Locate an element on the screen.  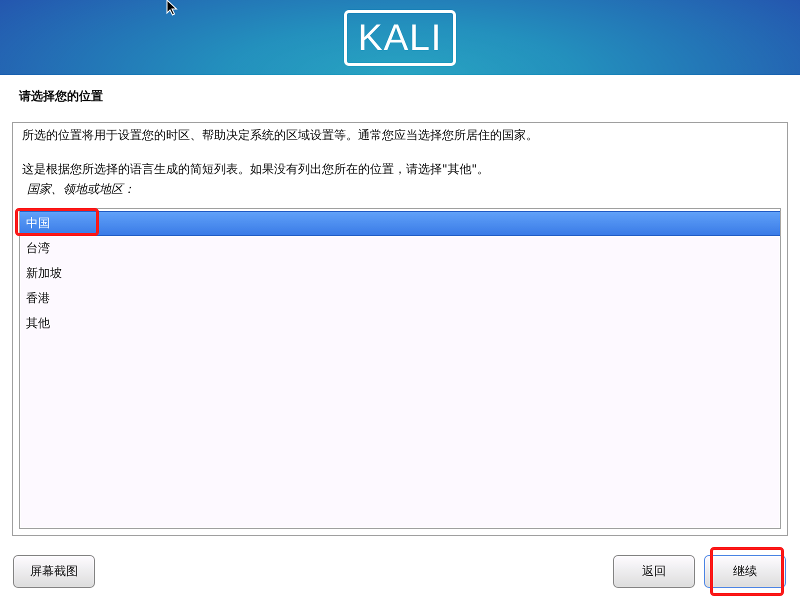
description-text: 这是根据您所选择的语言生成的简短列表。如果没有列出您所在的位置，请选择"其他"。 is located at coordinates (256, 169).